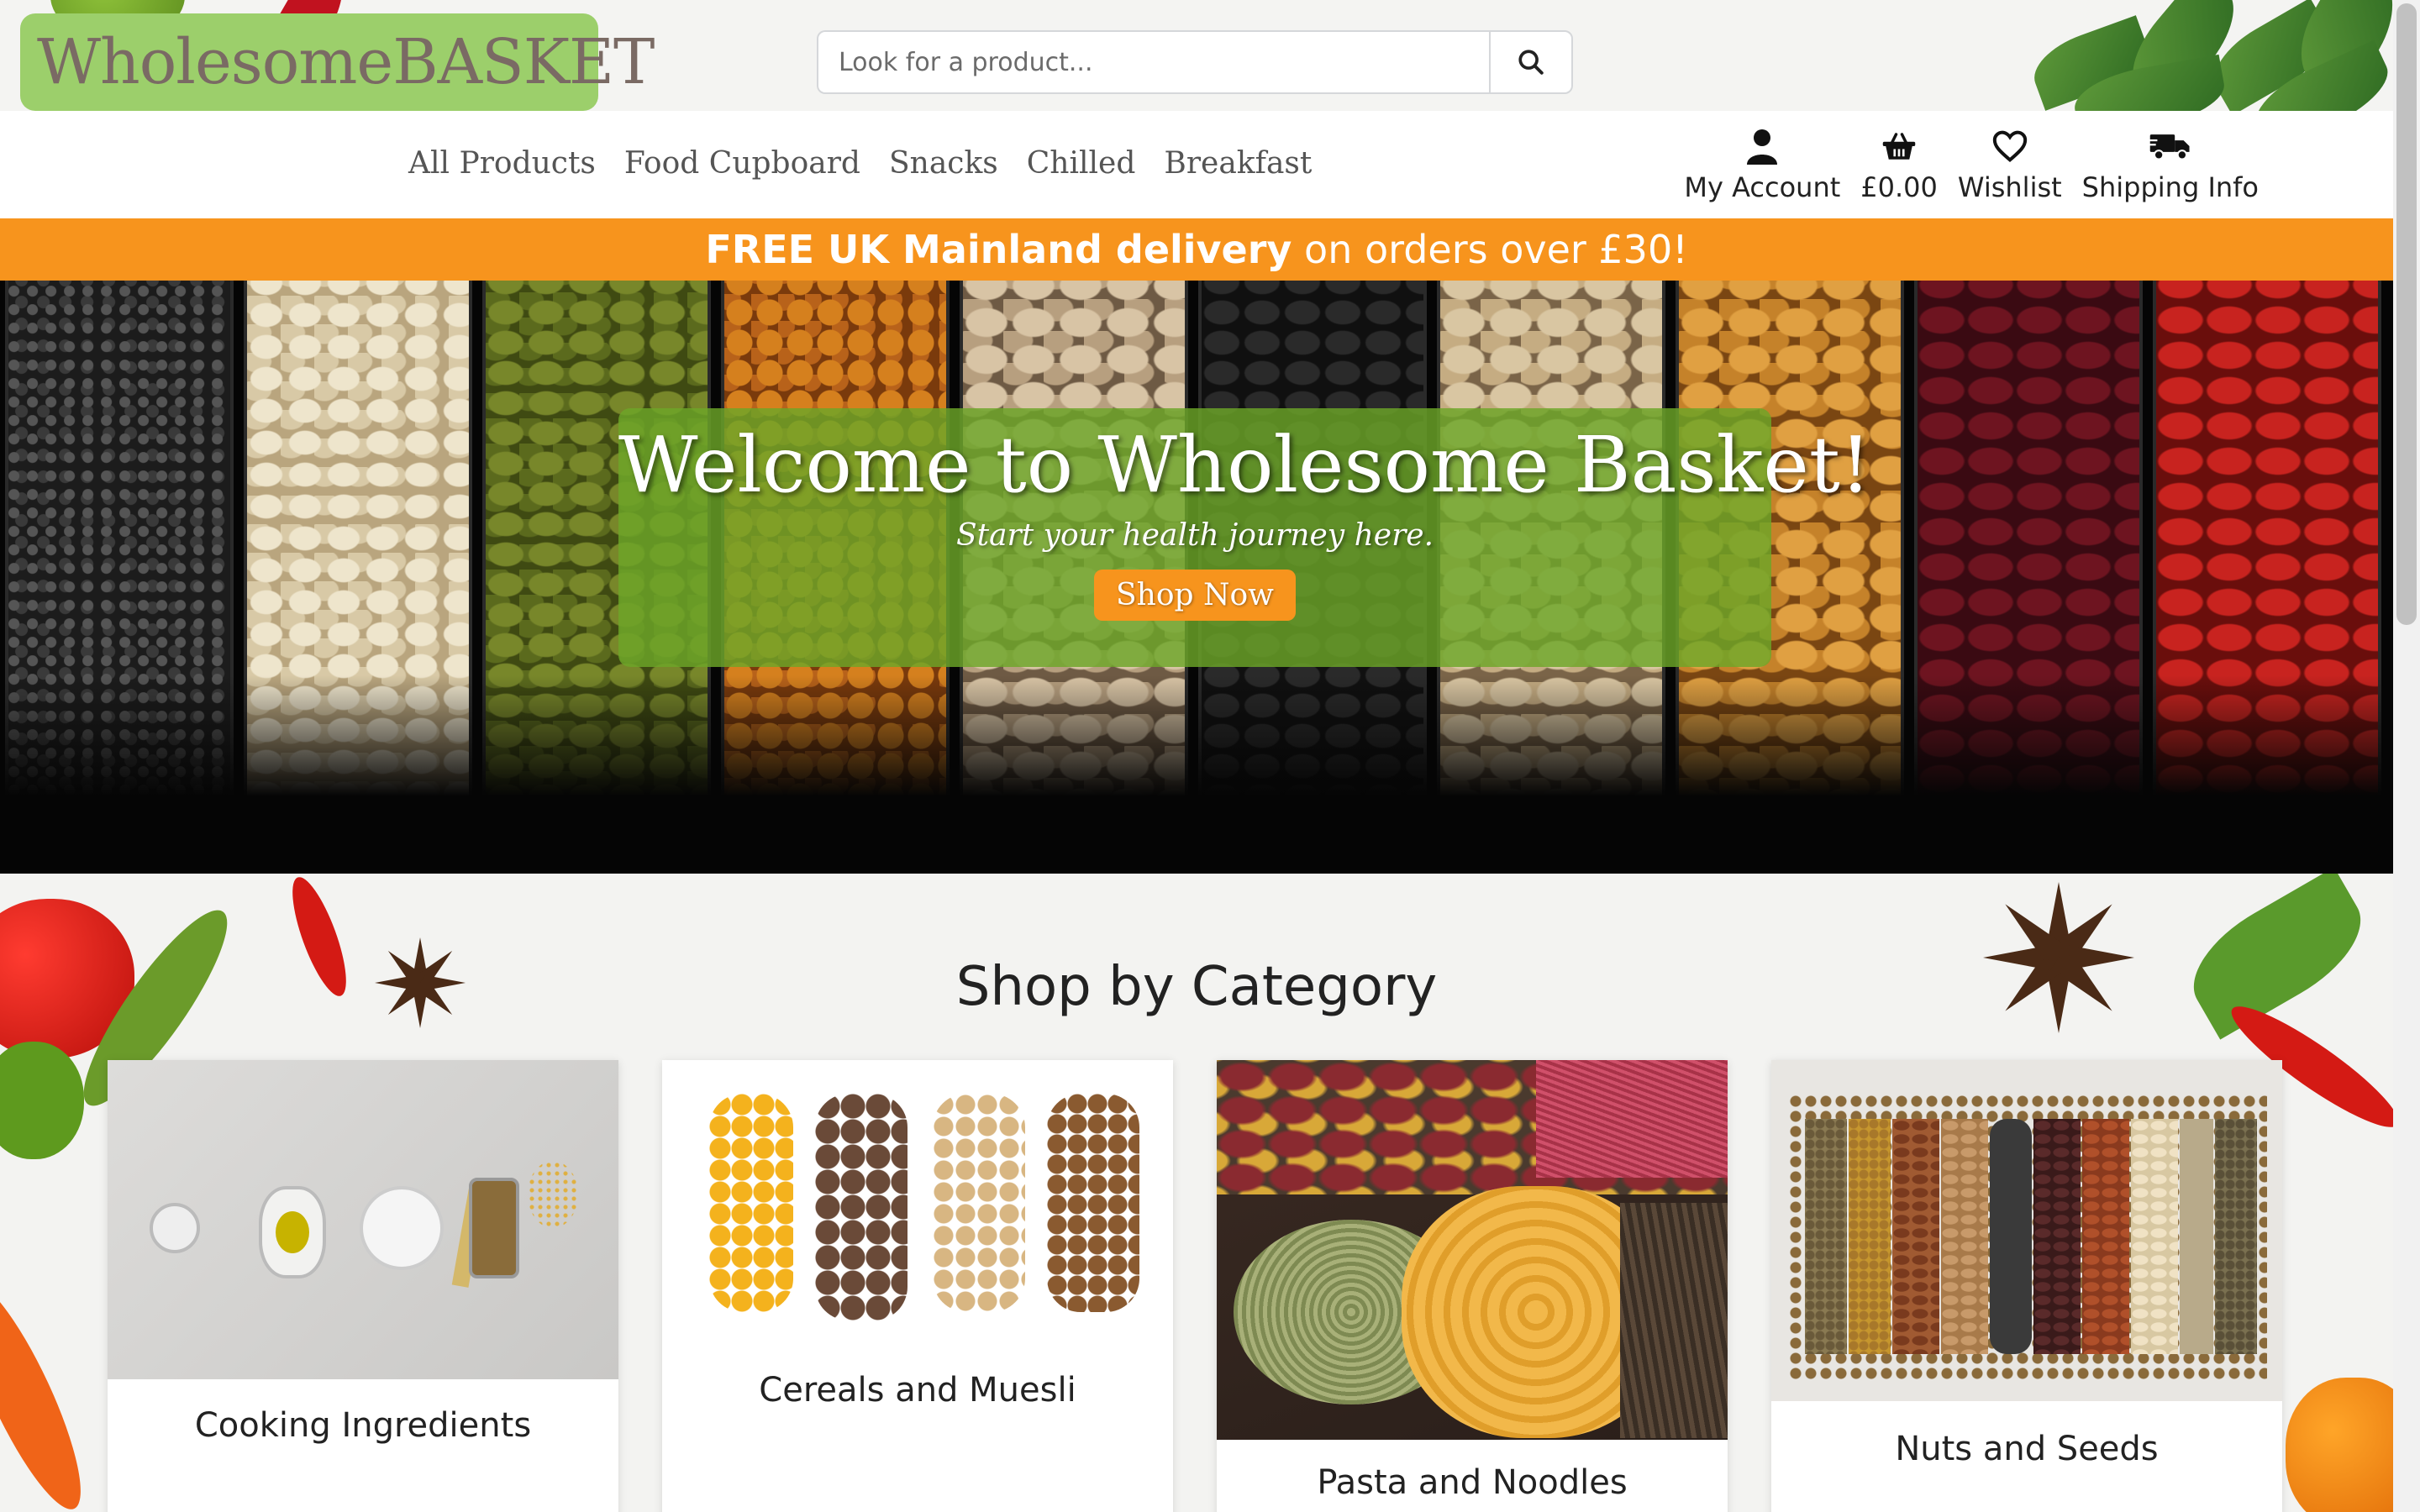 This screenshot has height=1512, width=2420. What do you see at coordinates (943, 163) in the screenshot?
I see `nav-snacks: Snacks` at bounding box center [943, 163].